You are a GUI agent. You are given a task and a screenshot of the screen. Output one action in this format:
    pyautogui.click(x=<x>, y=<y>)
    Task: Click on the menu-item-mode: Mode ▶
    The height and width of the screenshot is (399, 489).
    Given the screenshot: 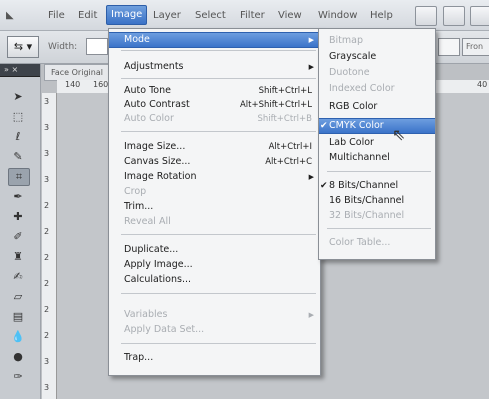 What is the action you would take?
    pyautogui.click(x=214, y=40)
    